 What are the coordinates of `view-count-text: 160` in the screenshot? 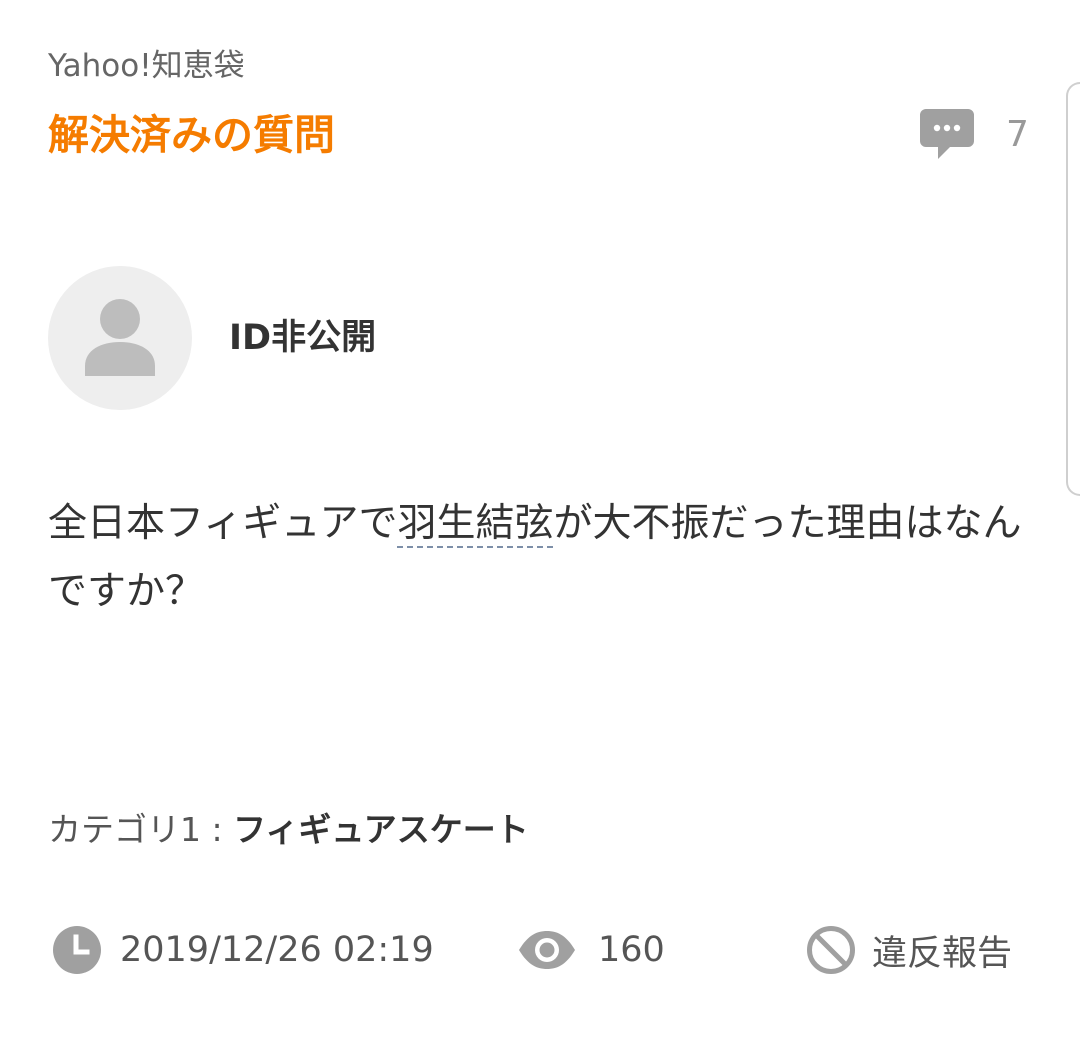 It's located at (631, 950).